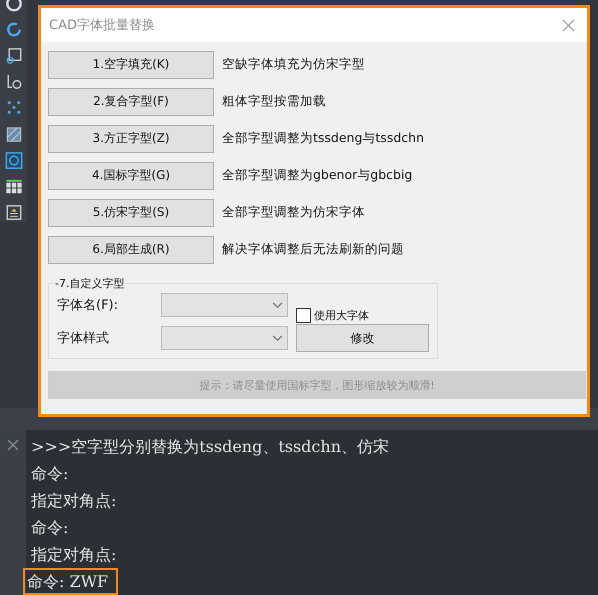 The width and height of the screenshot is (598, 595). I want to click on scale-icon, so click(14, 56).